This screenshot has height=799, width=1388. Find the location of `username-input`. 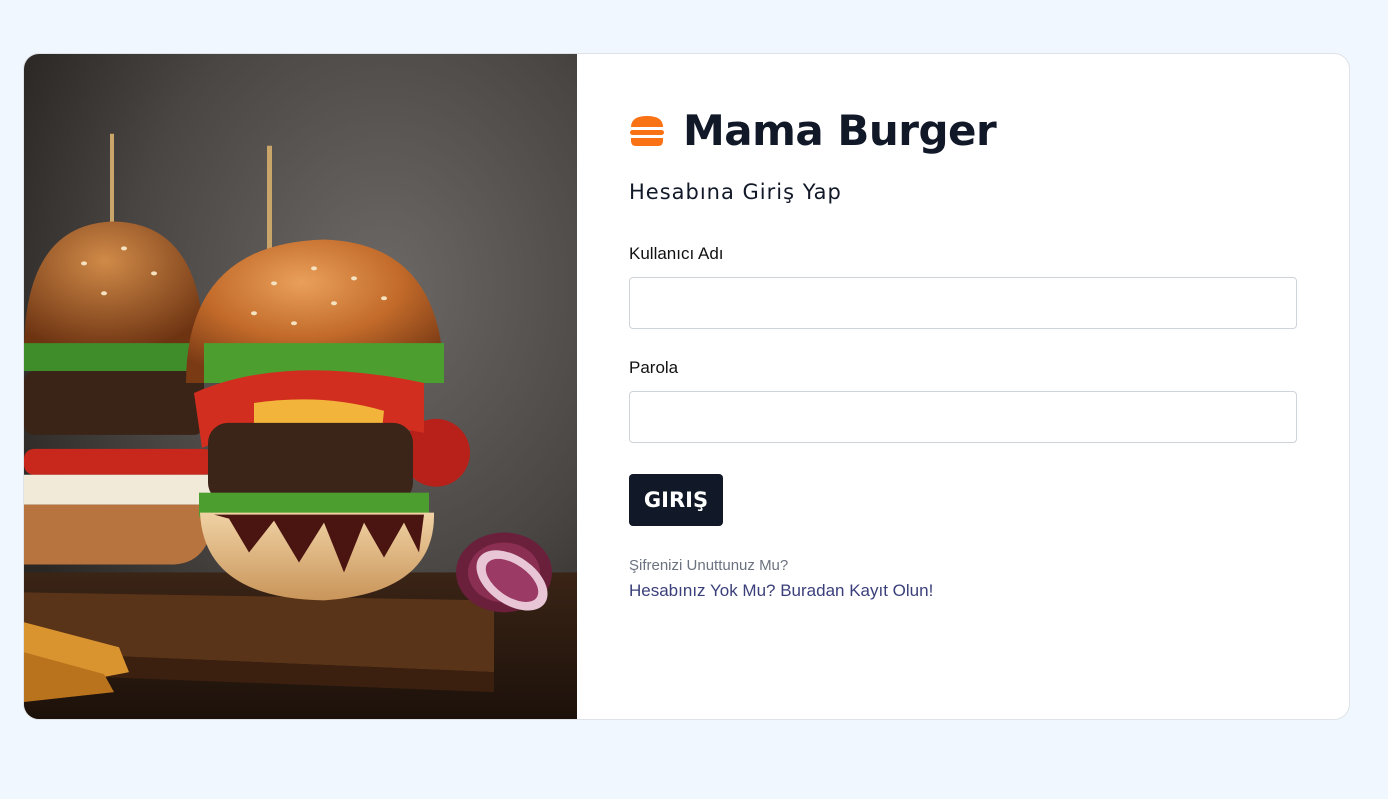

username-input is located at coordinates (963, 303).